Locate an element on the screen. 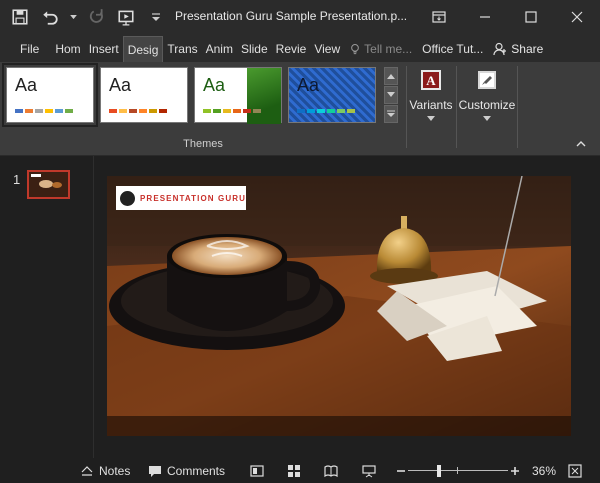 Image resolution: width=600 pixels, height=483 pixels. slide-thumbnail is located at coordinates (48, 184).